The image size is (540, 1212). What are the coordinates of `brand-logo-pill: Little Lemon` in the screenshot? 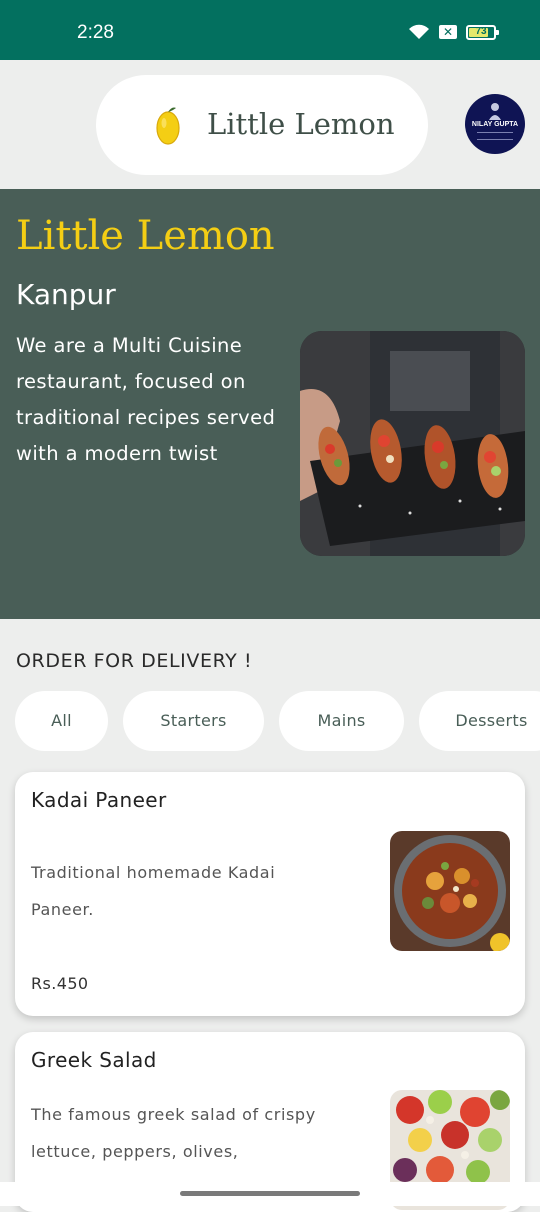 It's located at (262, 125).